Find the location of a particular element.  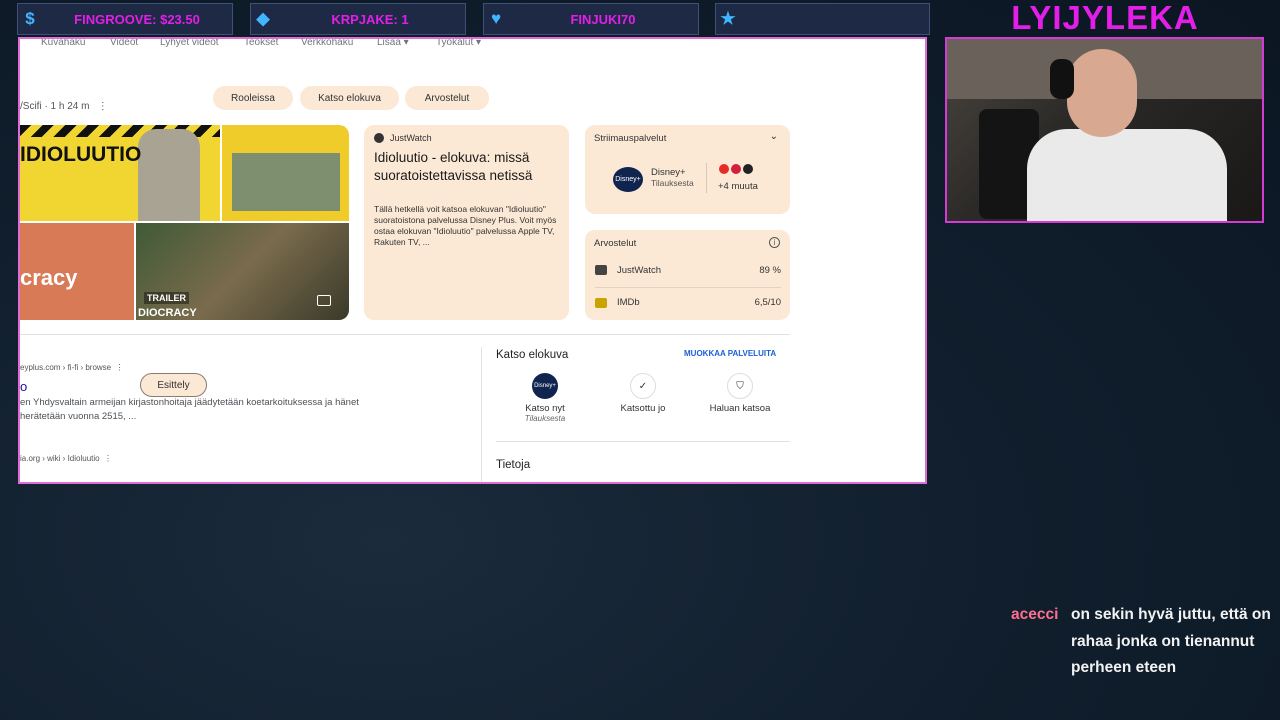

poster-image-3: cracy is located at coordinates (77, 271).